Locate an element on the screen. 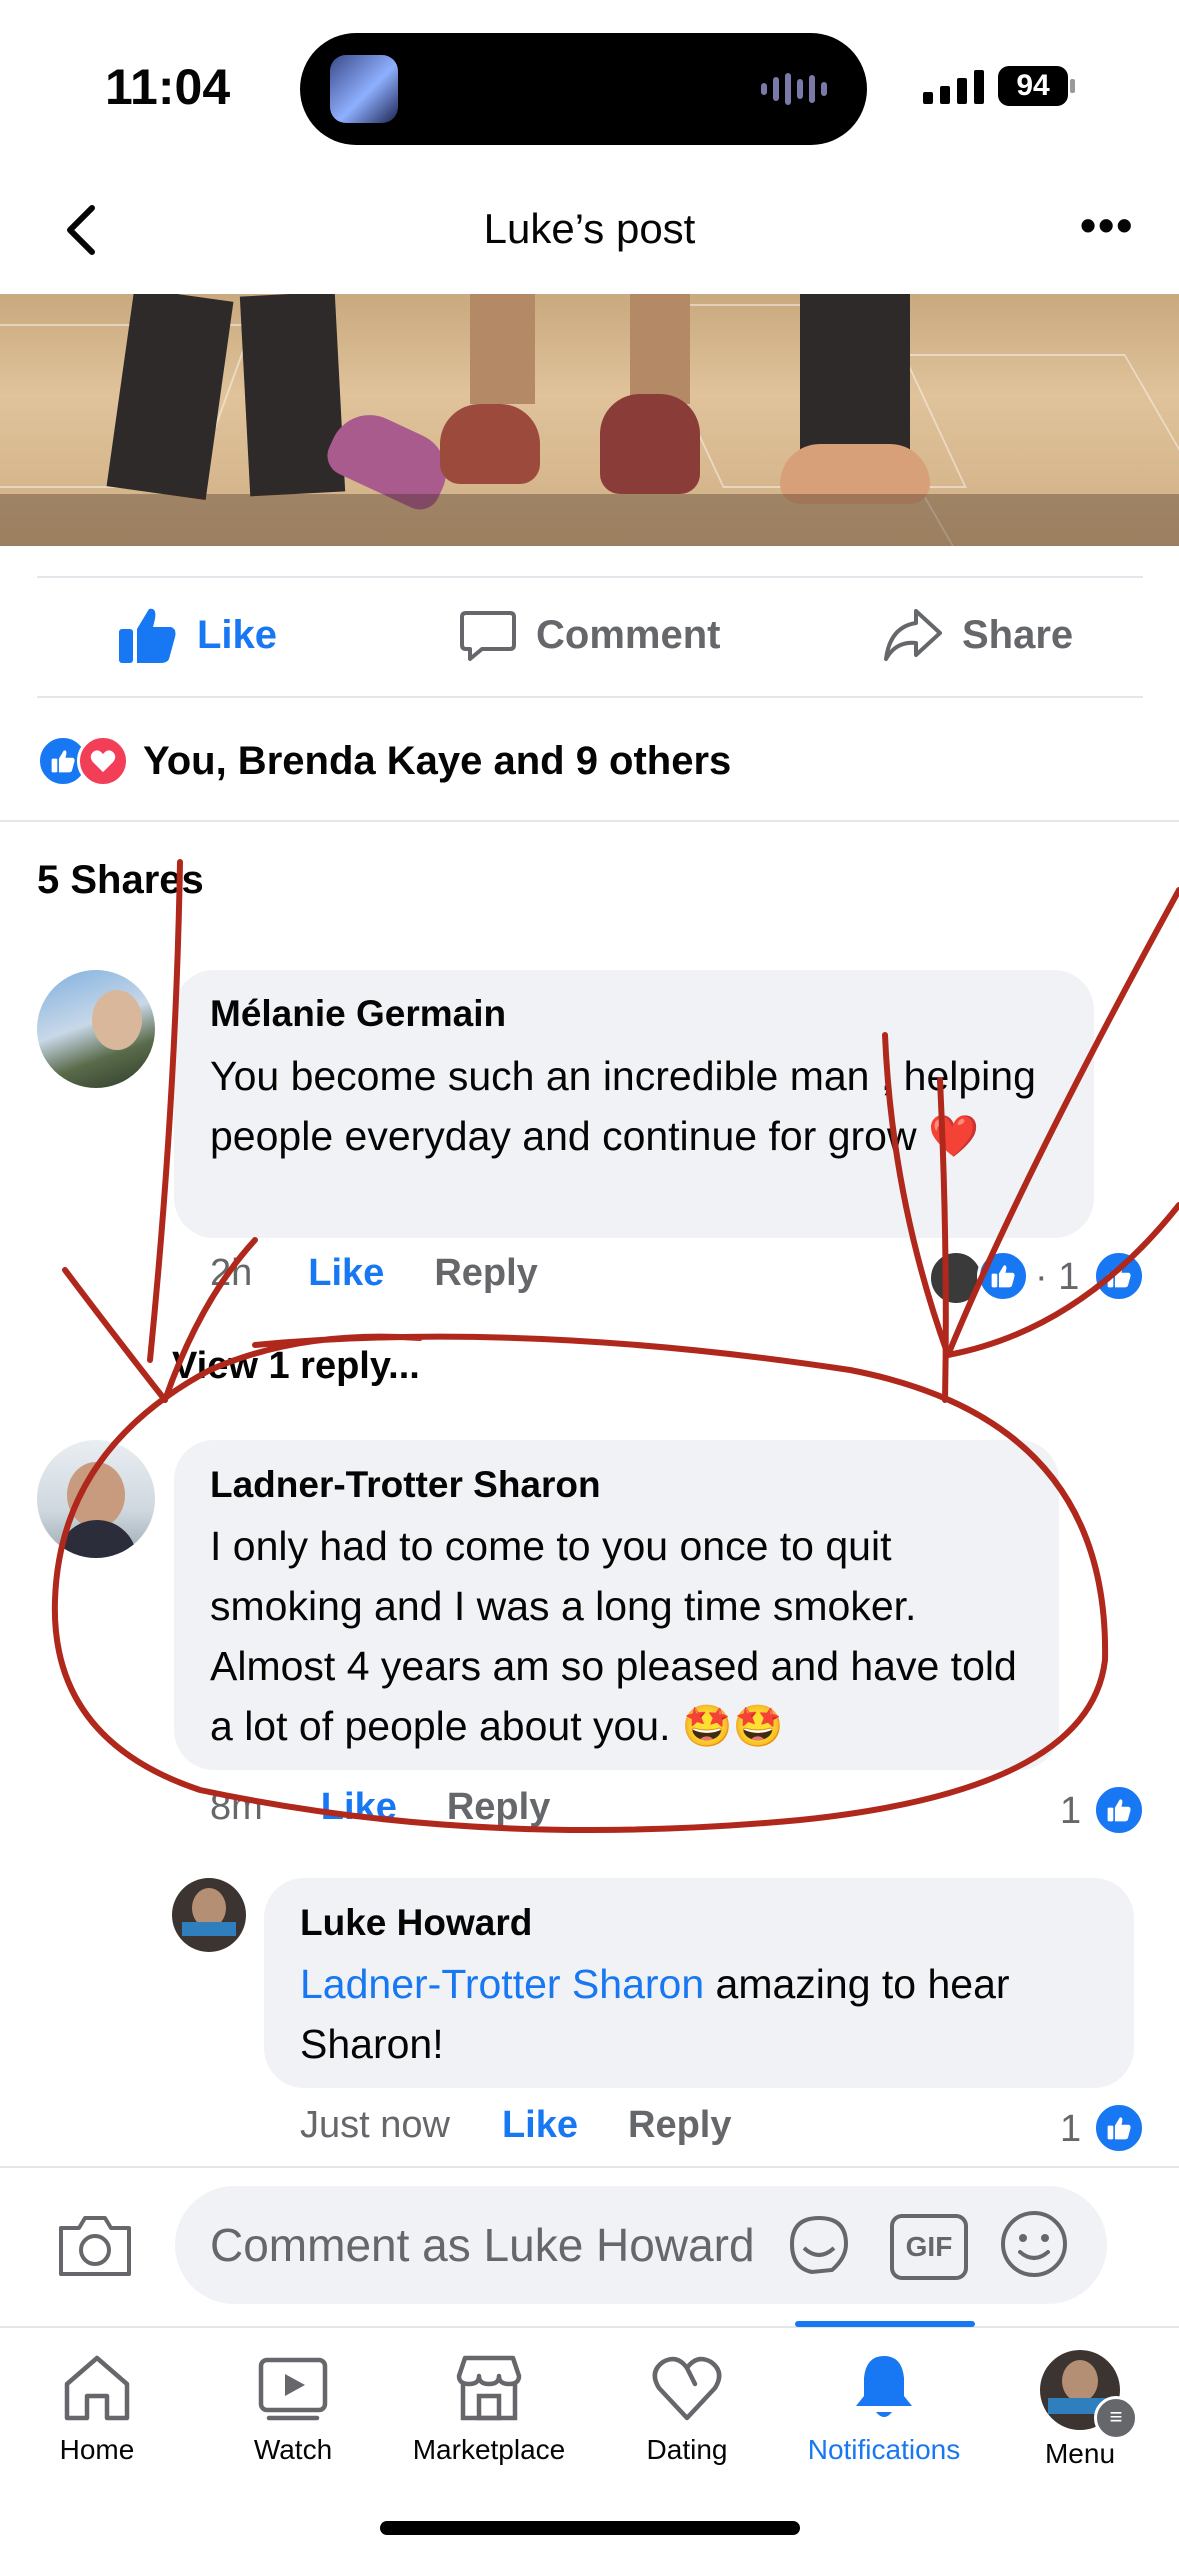 This screenshot has height=2558, width=1179. tab-label: Marketplace is located at coordinates (489, 2449).